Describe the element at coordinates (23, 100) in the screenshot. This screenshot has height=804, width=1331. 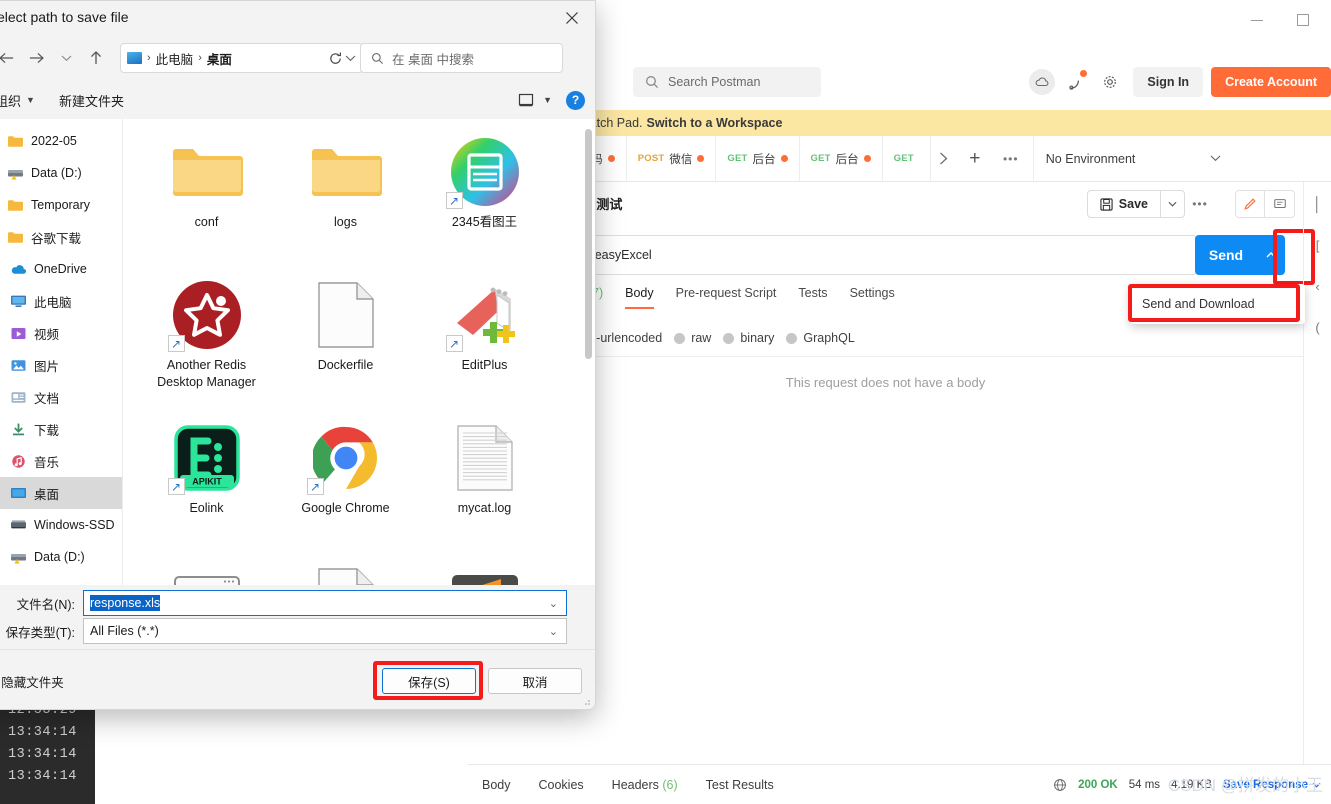
I see `organize-button: 组织 ▼` at that location.